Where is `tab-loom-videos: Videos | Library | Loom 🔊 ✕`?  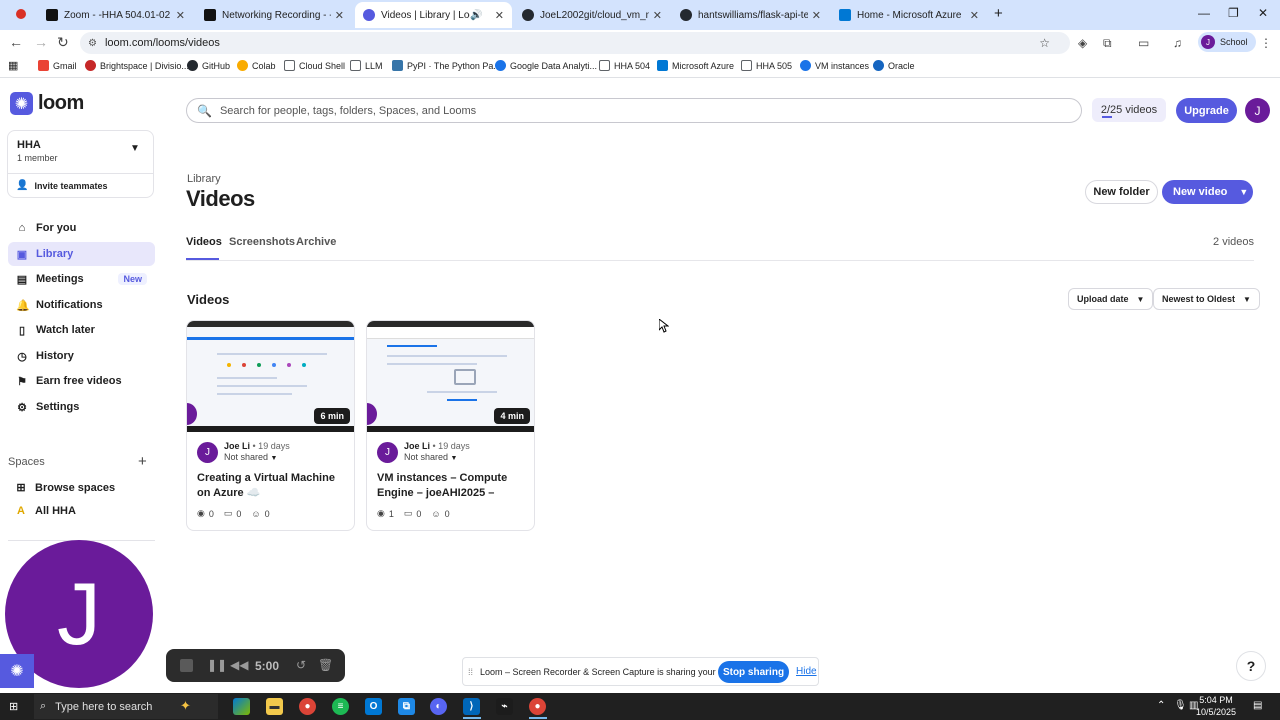
tab-loom-videos: Videos | Library | Loom 🔊 ✕ is located at coordinates (433, 15).